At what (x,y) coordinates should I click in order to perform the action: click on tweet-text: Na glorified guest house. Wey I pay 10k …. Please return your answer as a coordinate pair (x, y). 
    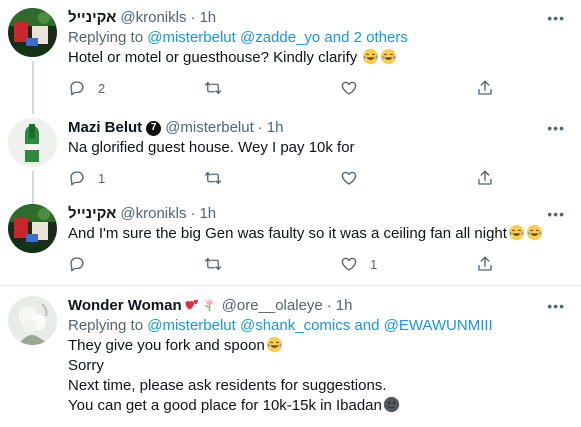
    Looking at the image, I should click on (316, 148).